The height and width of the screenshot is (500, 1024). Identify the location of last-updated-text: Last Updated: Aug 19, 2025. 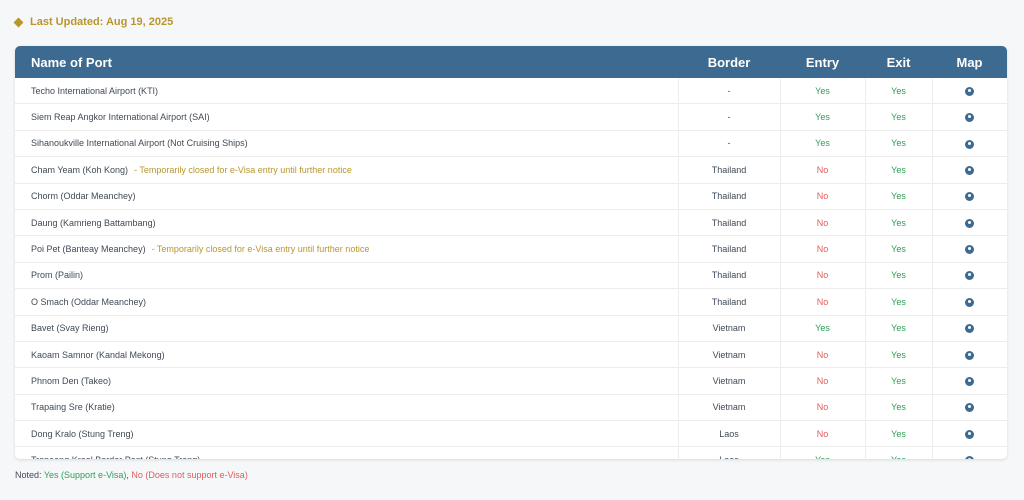
(102, 22).